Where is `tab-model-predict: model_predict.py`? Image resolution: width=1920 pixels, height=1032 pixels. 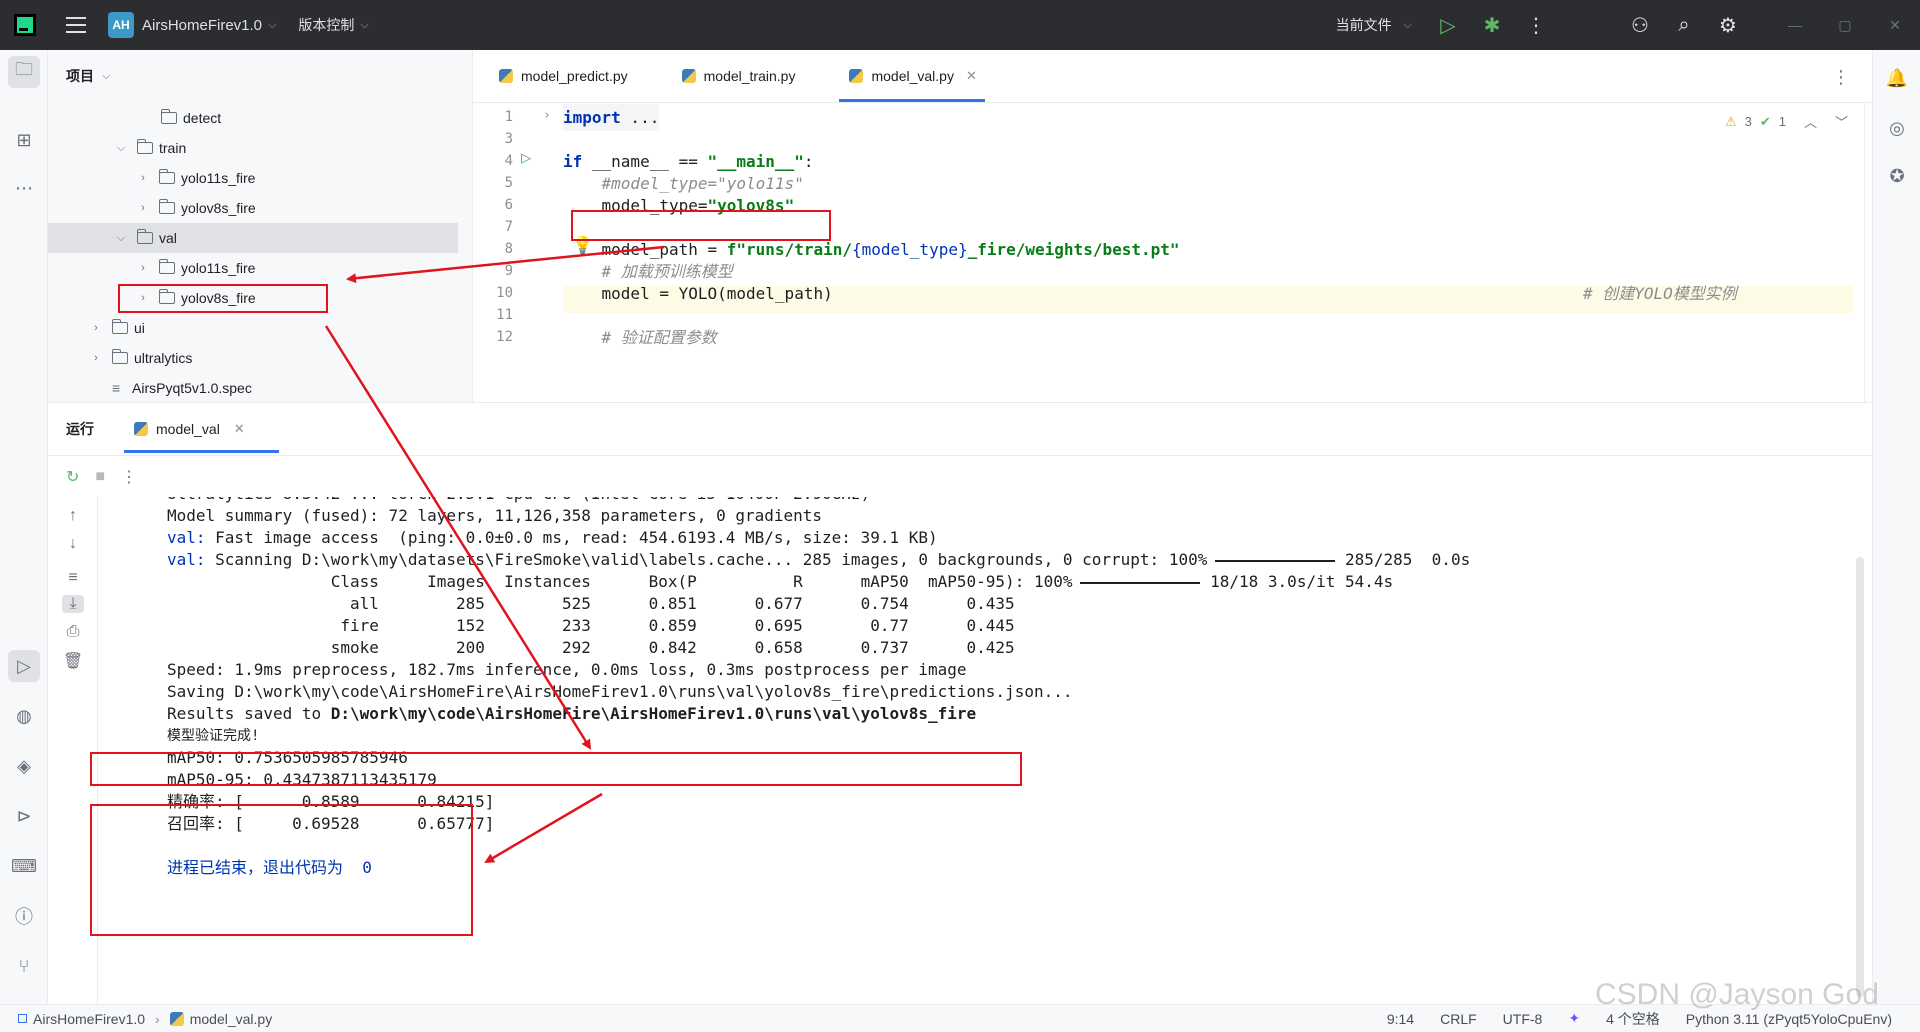 tab-model-predict: model_predict.py is located at coordinates (562, 75).